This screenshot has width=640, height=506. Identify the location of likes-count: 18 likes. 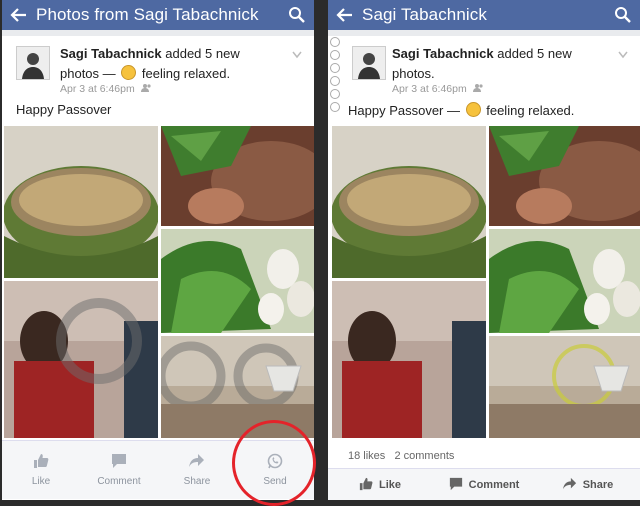
(366, 456).